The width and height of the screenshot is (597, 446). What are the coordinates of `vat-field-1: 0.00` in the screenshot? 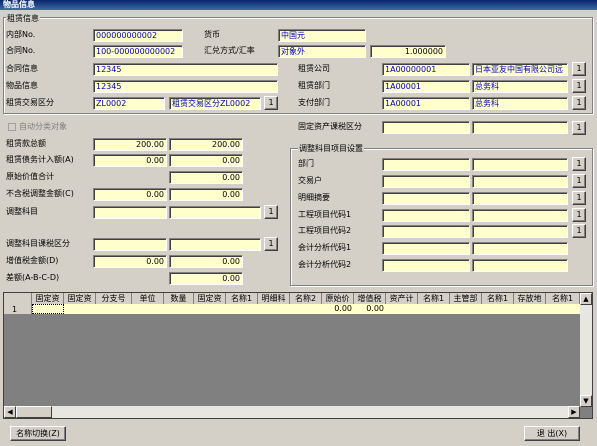 It's located at (130, 261).